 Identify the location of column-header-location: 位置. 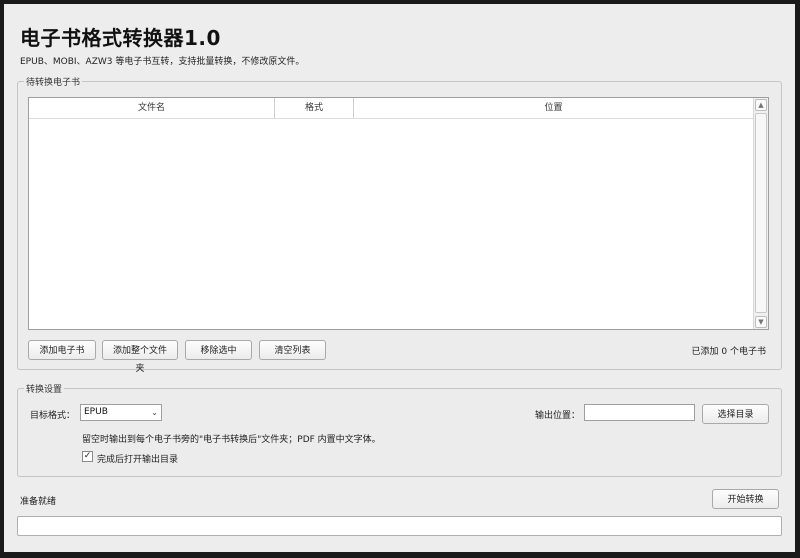
(553, 108).